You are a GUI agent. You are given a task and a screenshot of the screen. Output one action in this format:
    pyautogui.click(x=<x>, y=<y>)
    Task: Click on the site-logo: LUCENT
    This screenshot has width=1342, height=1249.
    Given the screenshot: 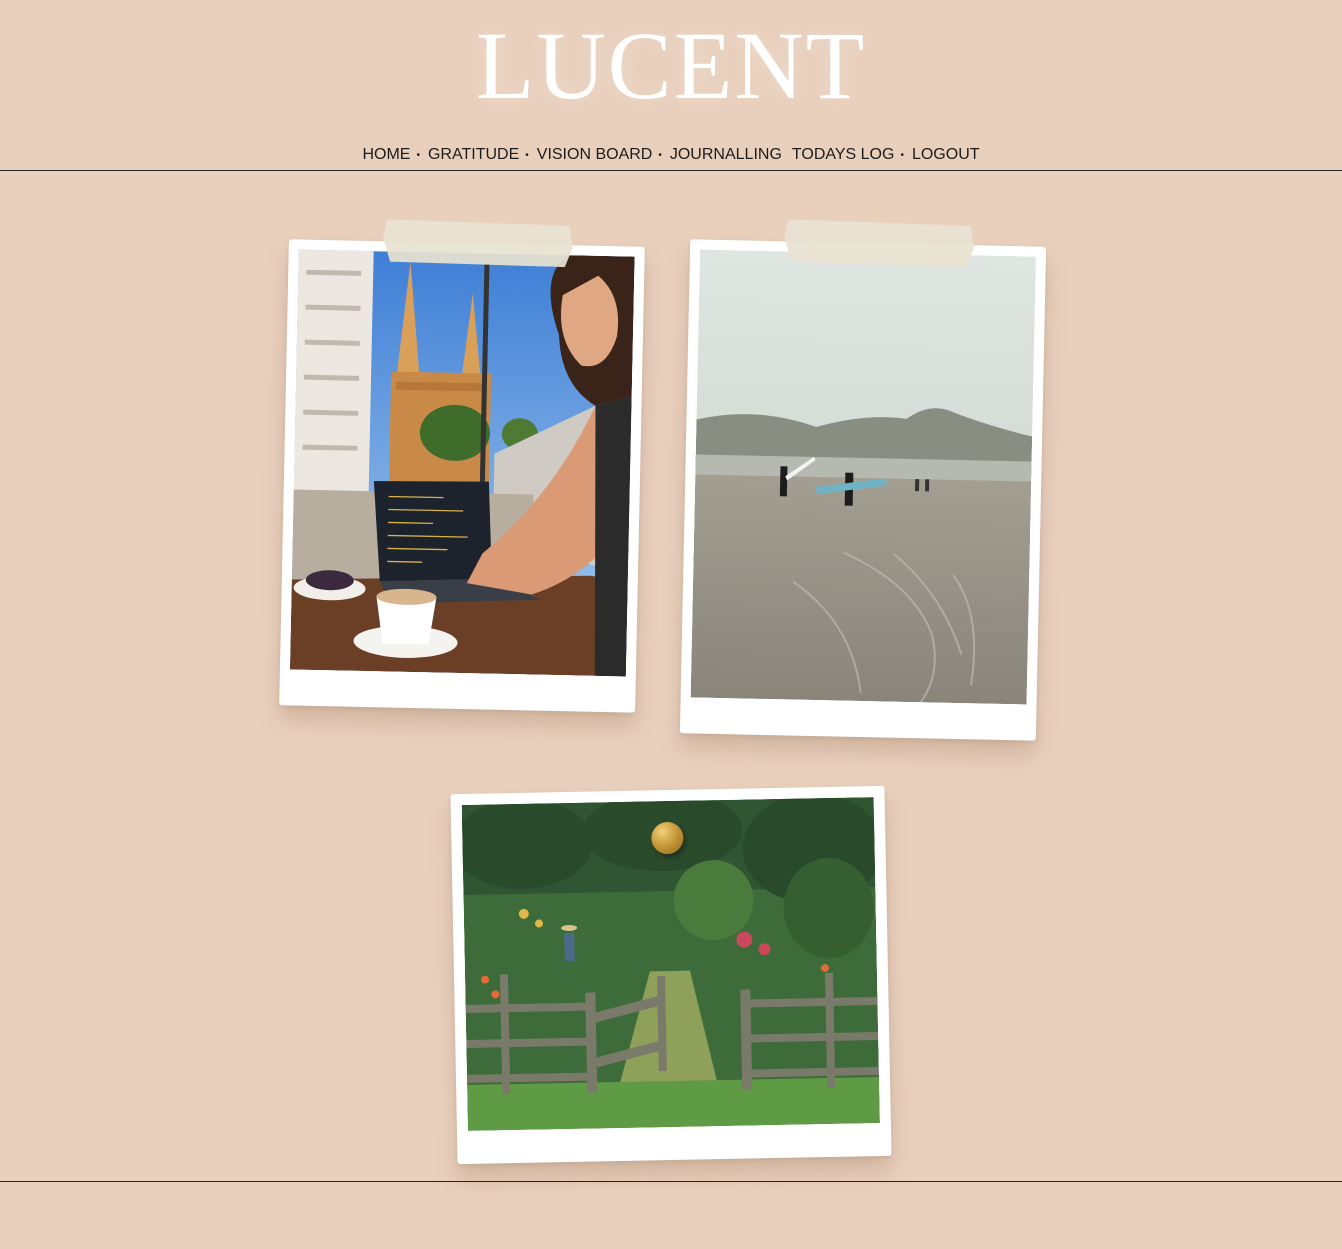 What is the action you would take?
    pyautogui.click(x=671, y=65)
    